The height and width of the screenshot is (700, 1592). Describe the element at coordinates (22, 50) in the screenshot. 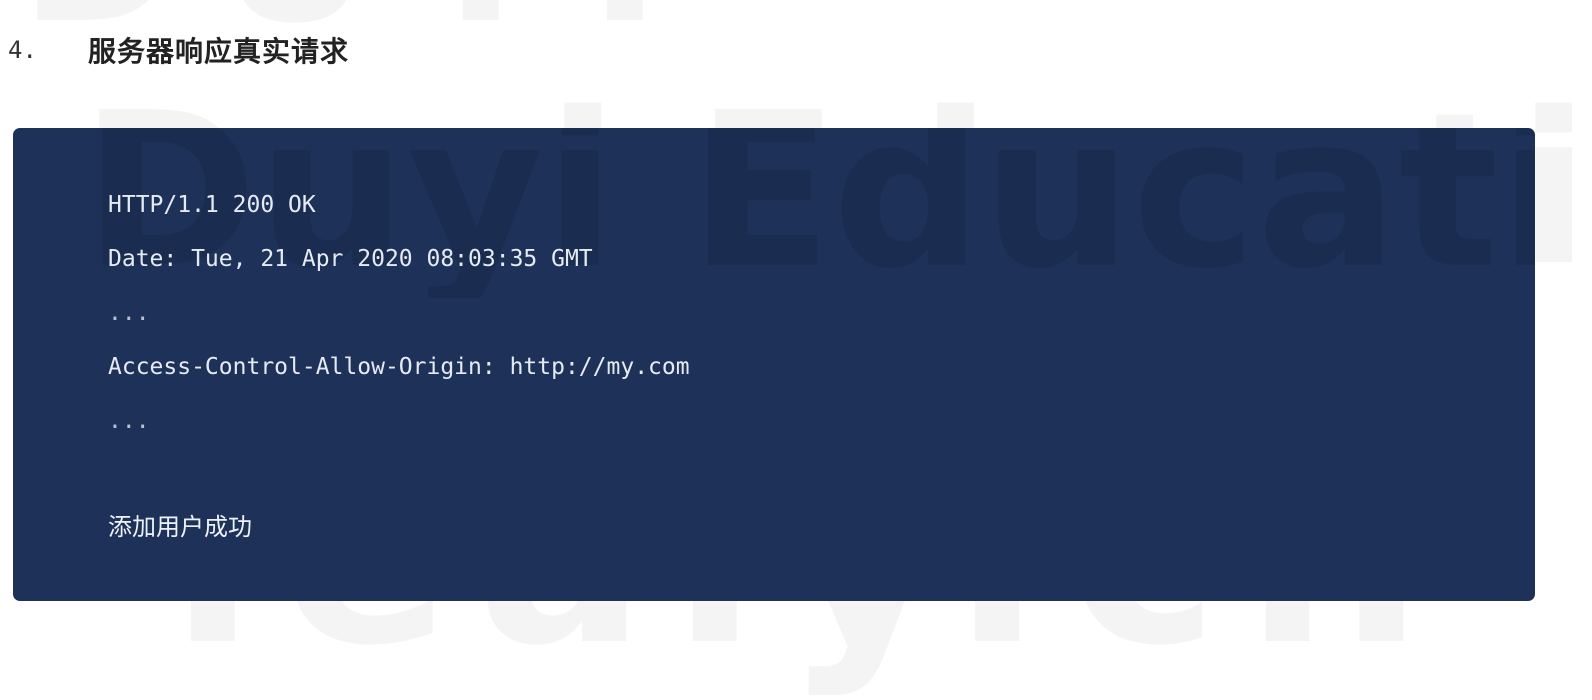

I see `heading-number: 4.` at that location.